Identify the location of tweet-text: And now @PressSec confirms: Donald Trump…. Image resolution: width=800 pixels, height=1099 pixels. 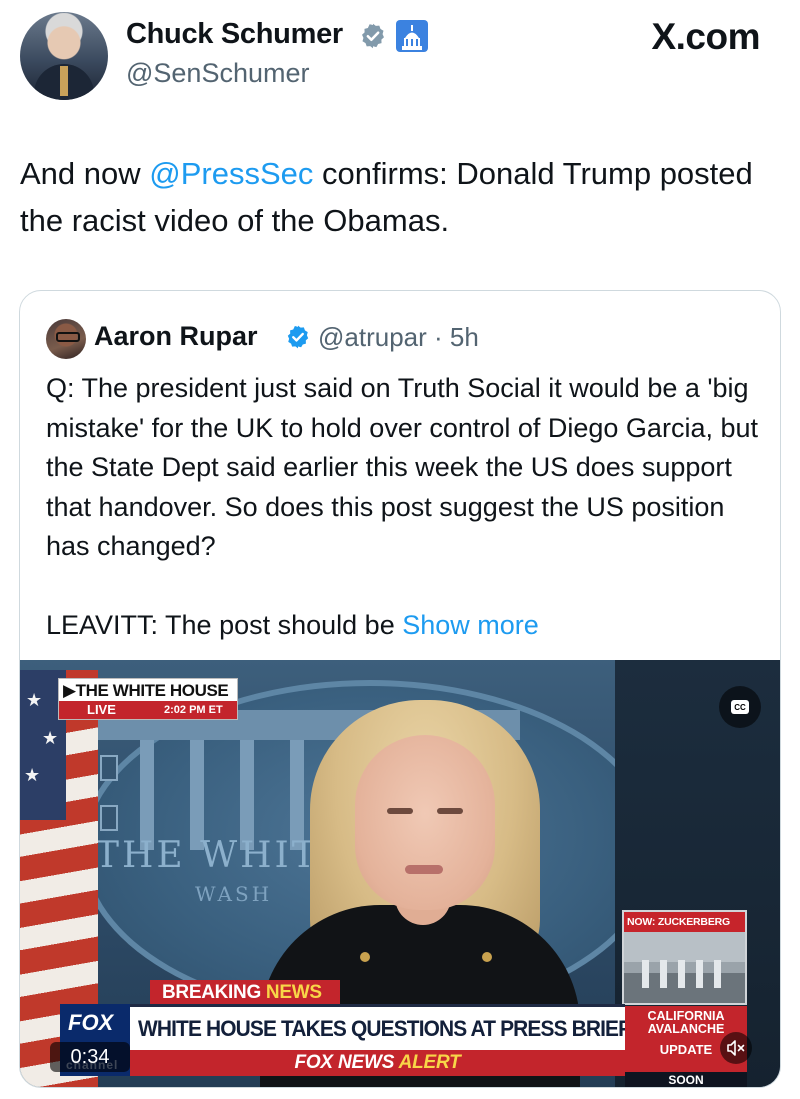
(400, 197).